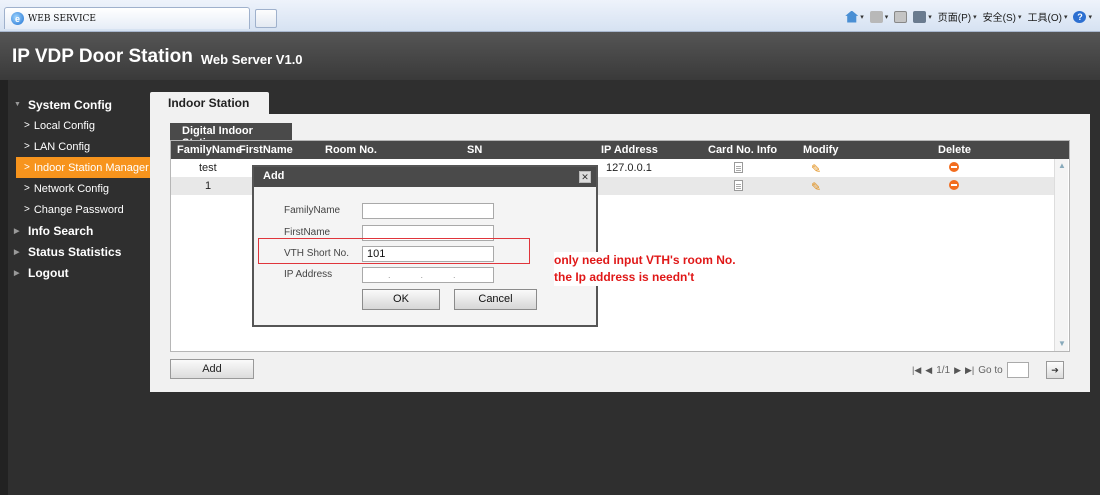  Describe the element at coordinates (943, 370) in the screenshot. I see `page-indicator: 1/1` at that location.